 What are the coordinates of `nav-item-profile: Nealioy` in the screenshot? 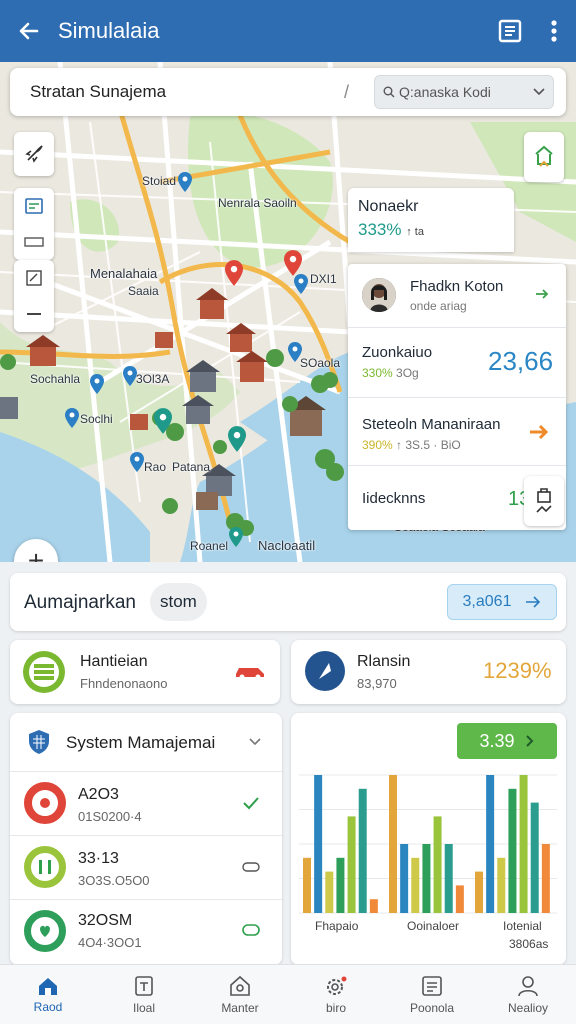 It's located at (528, 994).